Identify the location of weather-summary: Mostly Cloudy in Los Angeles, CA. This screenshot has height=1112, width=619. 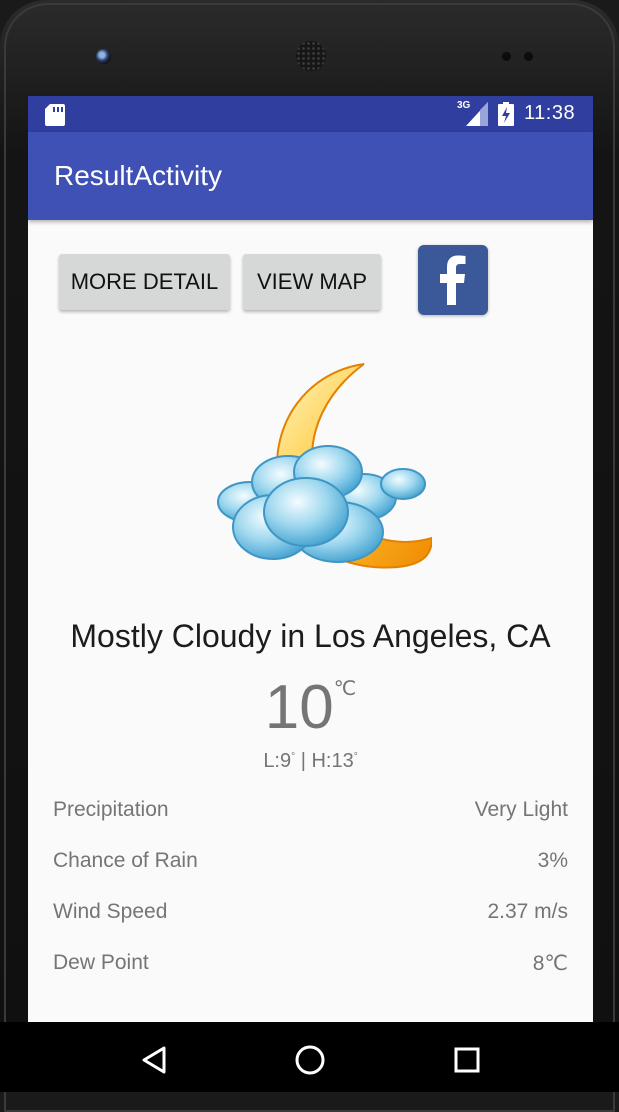
(310, 636).